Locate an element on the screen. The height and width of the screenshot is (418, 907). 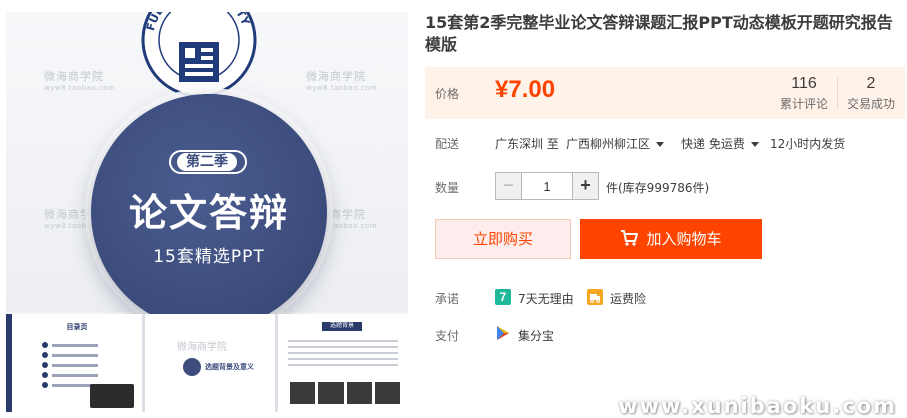
product-title: 15套第2季完整毕业论文答辩课题汇报PPT动态模板开题研究报告模版 is located at coordinates (659, 33).